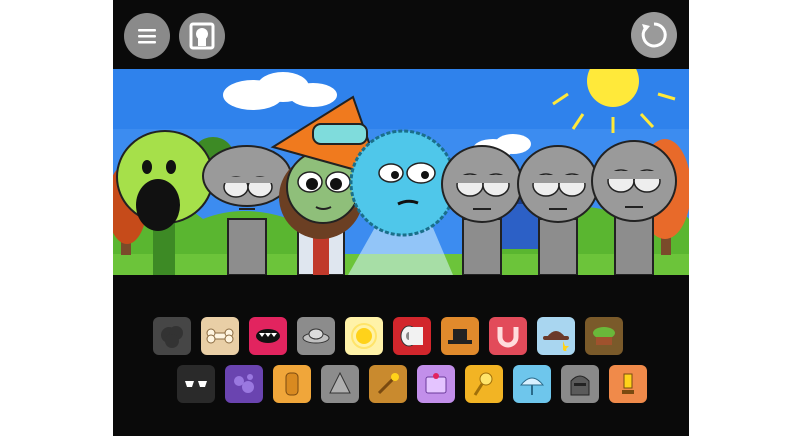 Image resolution: width=800 pixels, height=436 pixels. I want to click on sun-glow-icon, so click(364, 336).